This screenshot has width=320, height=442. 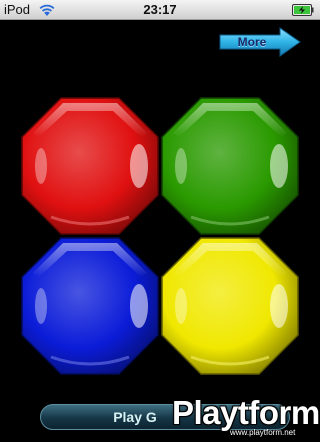 What do you see at coordinates (90, 166) in the screenshot?
I see `gem-red` at bounding box center [90, 166].